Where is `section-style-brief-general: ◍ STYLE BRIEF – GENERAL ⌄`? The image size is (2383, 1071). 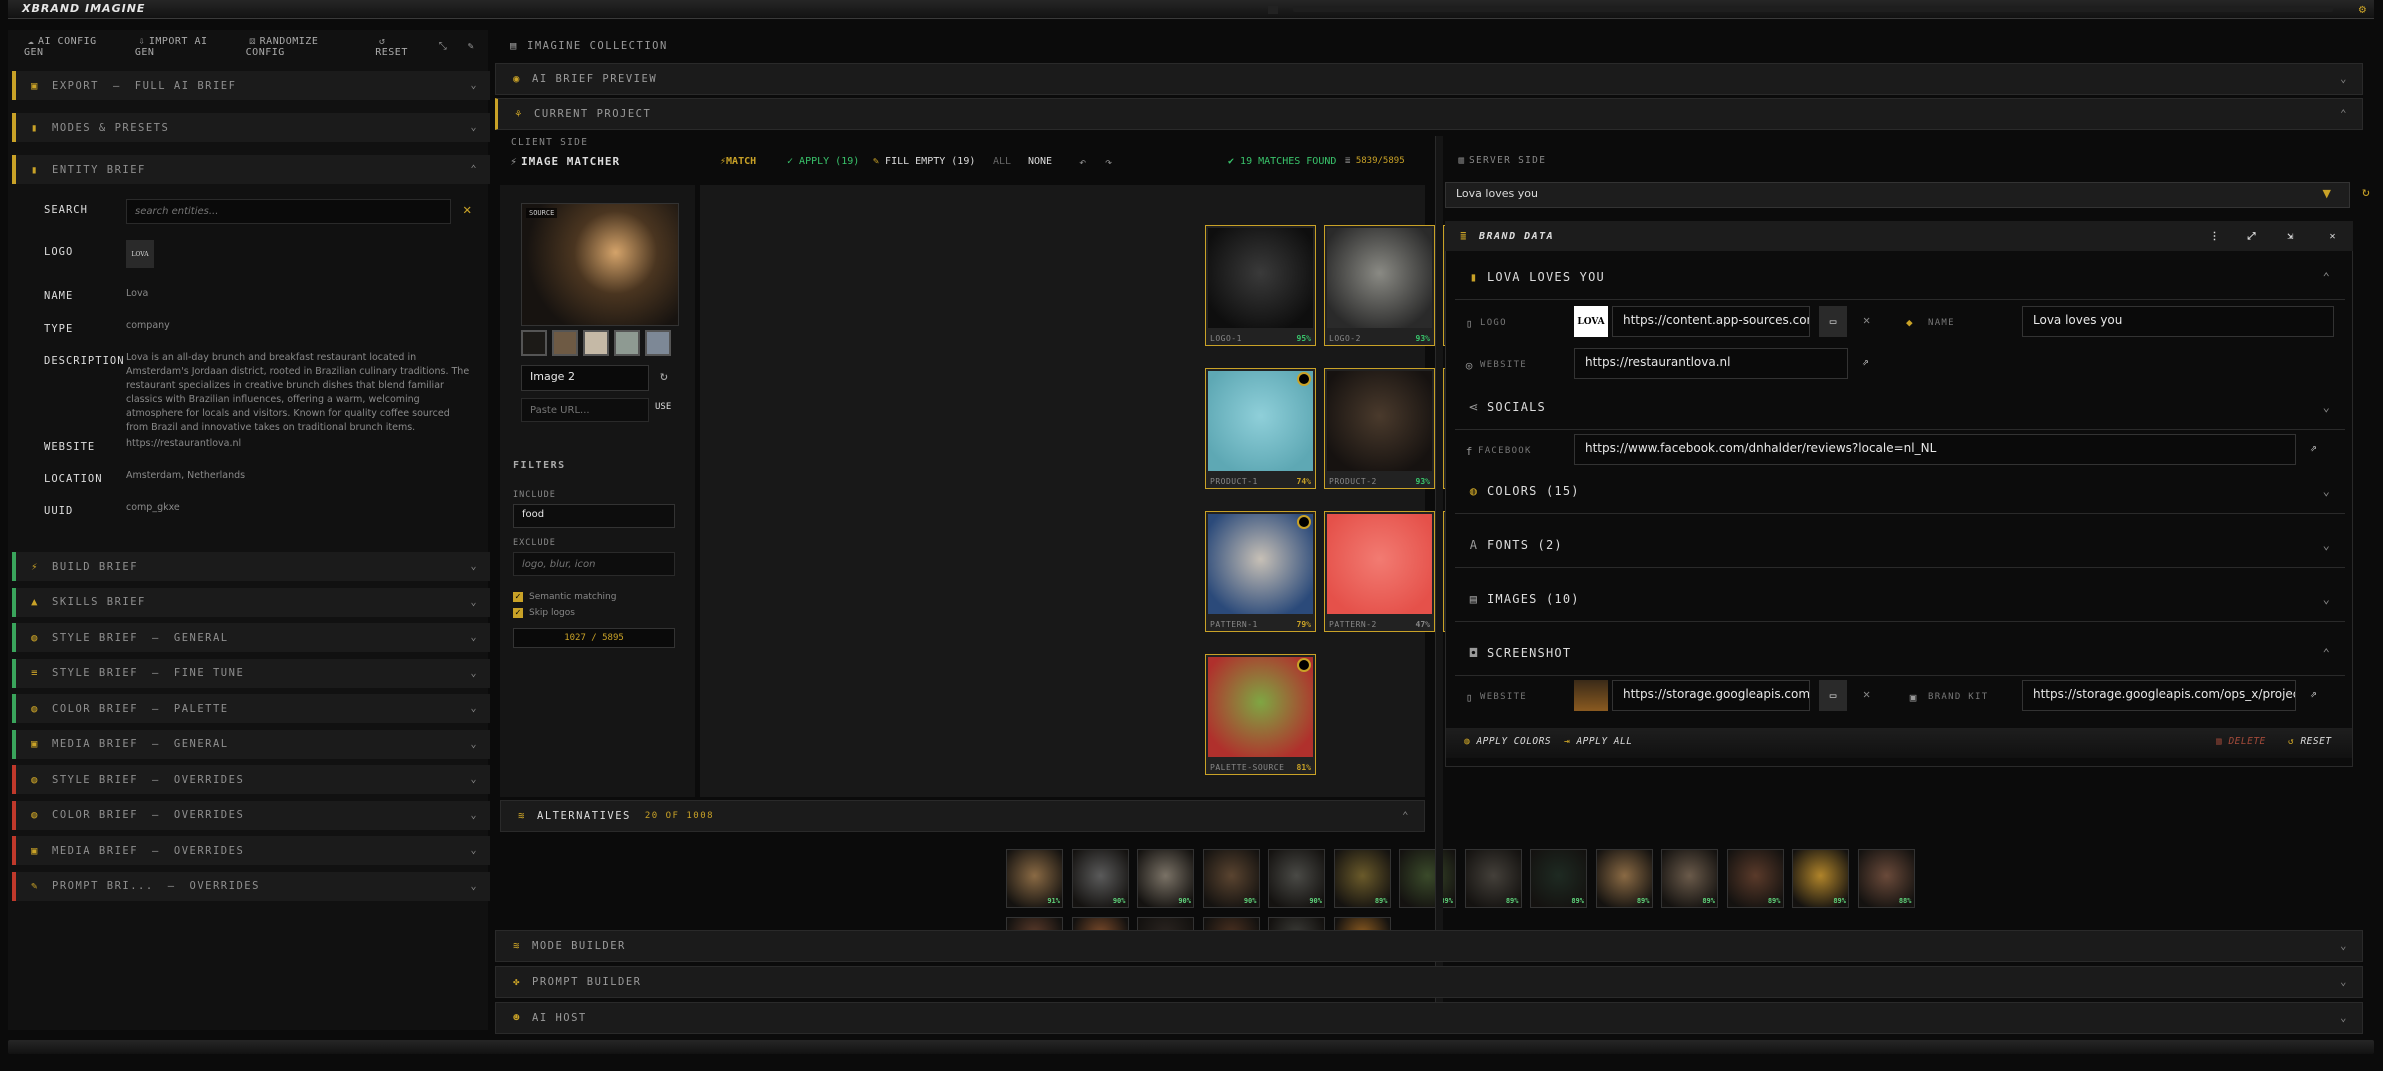
section-style-brief-general: ◍ STYLE BRIEF – GENERAL ⌄ is located at coordinates (251, 637).